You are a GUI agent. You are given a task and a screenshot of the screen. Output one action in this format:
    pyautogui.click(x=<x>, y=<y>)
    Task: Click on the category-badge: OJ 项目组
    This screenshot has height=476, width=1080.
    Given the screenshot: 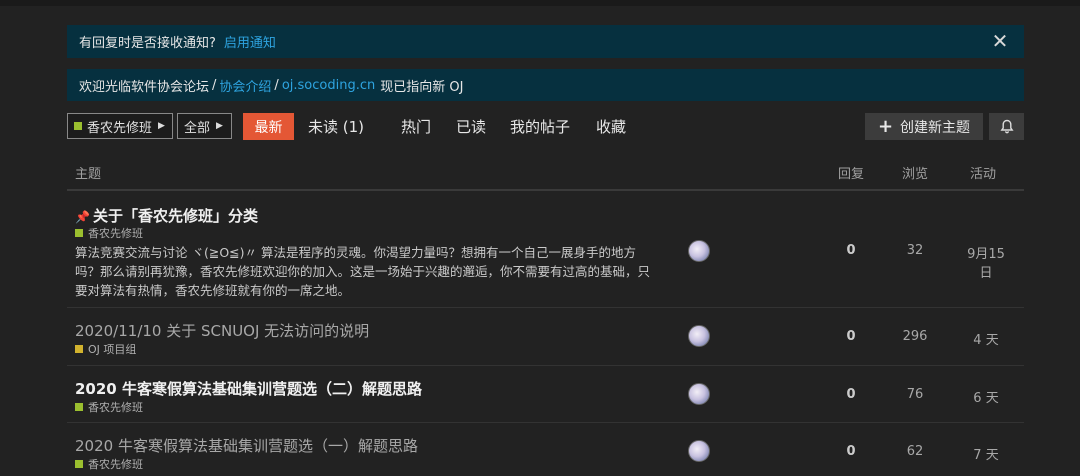 What is the action you would take?
    pyautogui.click(x=105, y=349)
    